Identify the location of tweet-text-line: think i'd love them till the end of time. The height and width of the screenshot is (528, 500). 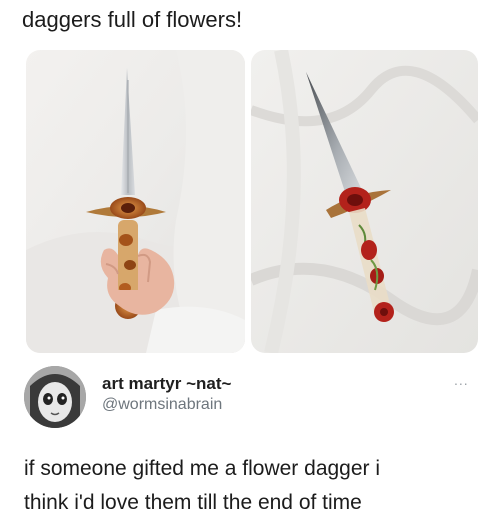
(193, 502).